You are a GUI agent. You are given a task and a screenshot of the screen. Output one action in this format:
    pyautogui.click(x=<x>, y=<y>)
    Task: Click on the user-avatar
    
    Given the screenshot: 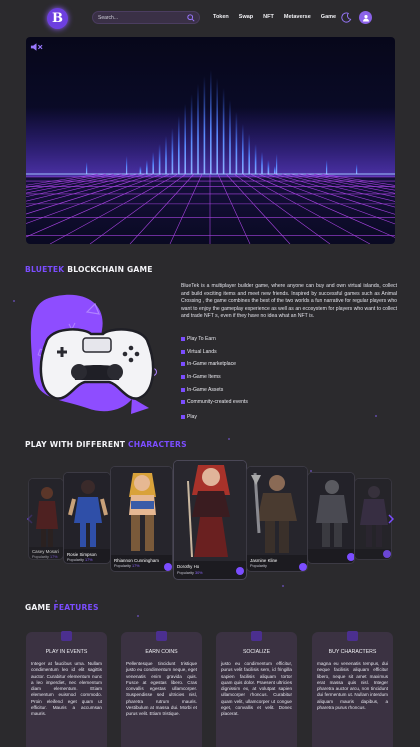 What is the action you would take?
    pyautogui.click(x=365, y=17)
    